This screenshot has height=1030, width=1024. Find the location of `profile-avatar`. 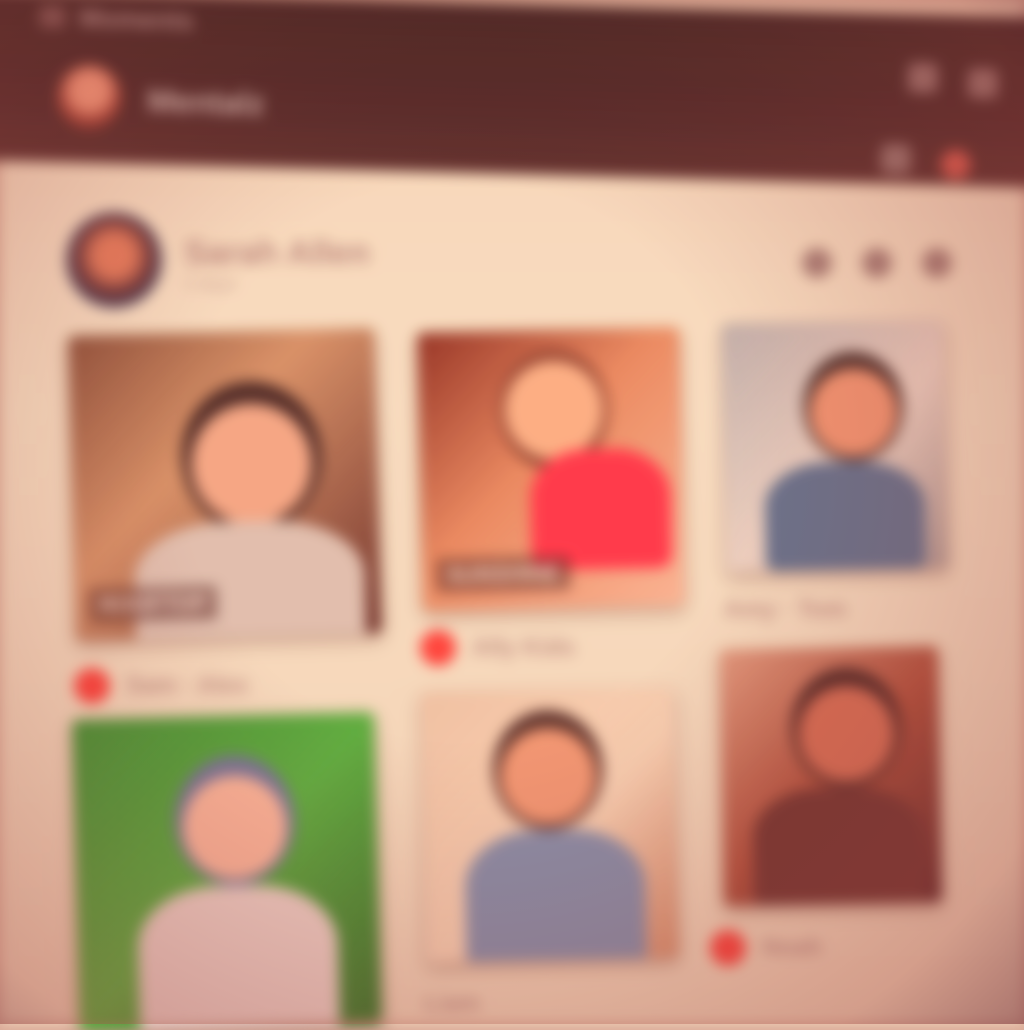

profile-avatar is located at coordinates (114, 260).